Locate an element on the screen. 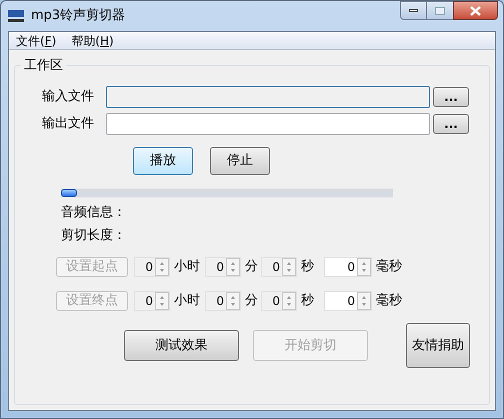  minimize-button is located at coordinates (413, 10).